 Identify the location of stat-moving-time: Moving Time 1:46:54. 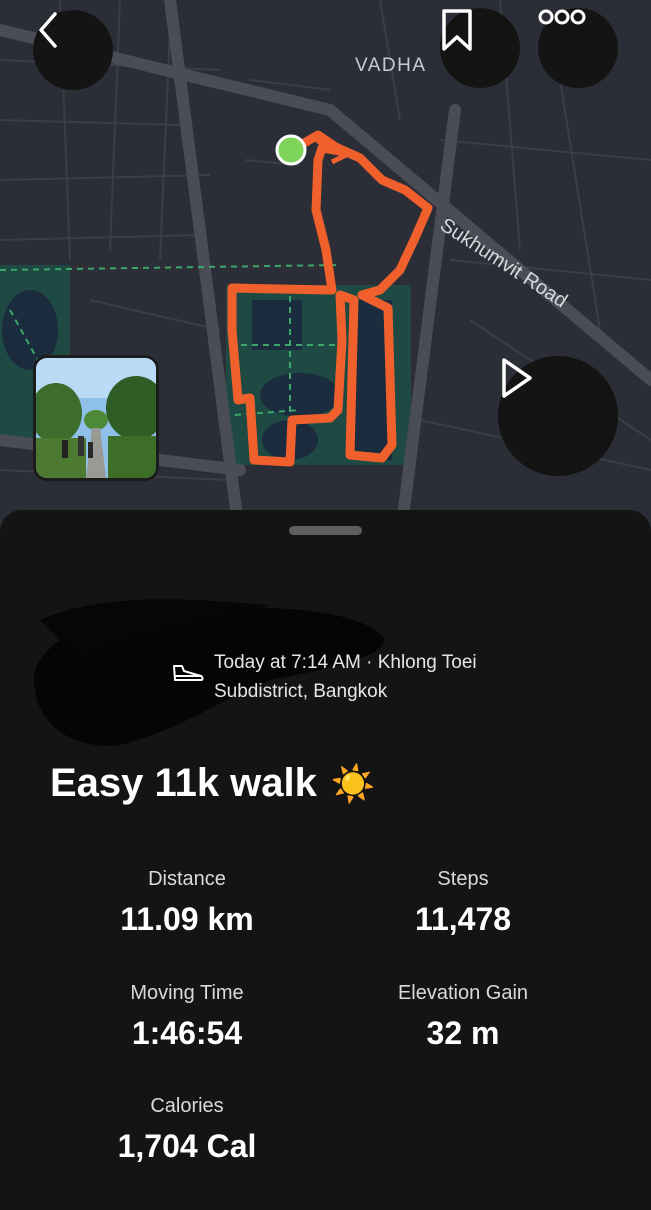
(187, 1017).